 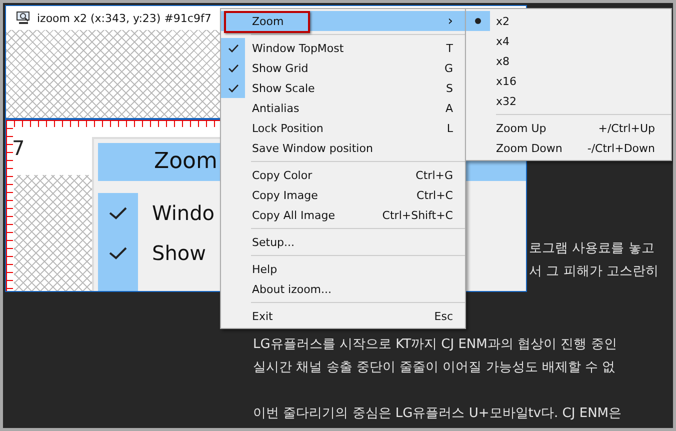 What do you see at coordinates (568, 41) in the screenshot?
I see `menu-item: x4` at bounding box center [568, 41].